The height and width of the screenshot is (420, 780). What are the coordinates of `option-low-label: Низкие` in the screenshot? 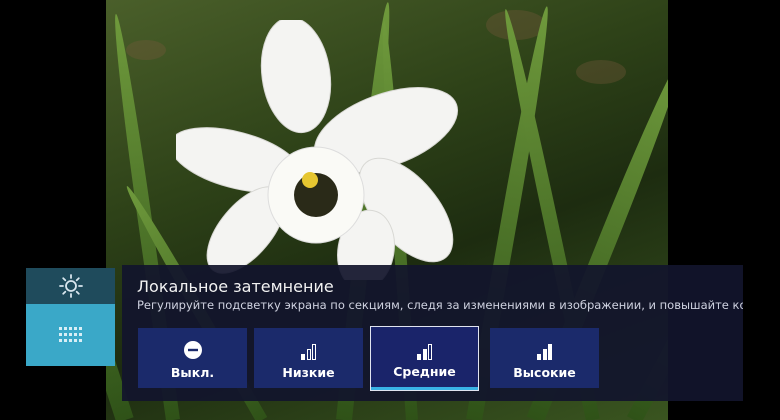 It's located at (308, 372).